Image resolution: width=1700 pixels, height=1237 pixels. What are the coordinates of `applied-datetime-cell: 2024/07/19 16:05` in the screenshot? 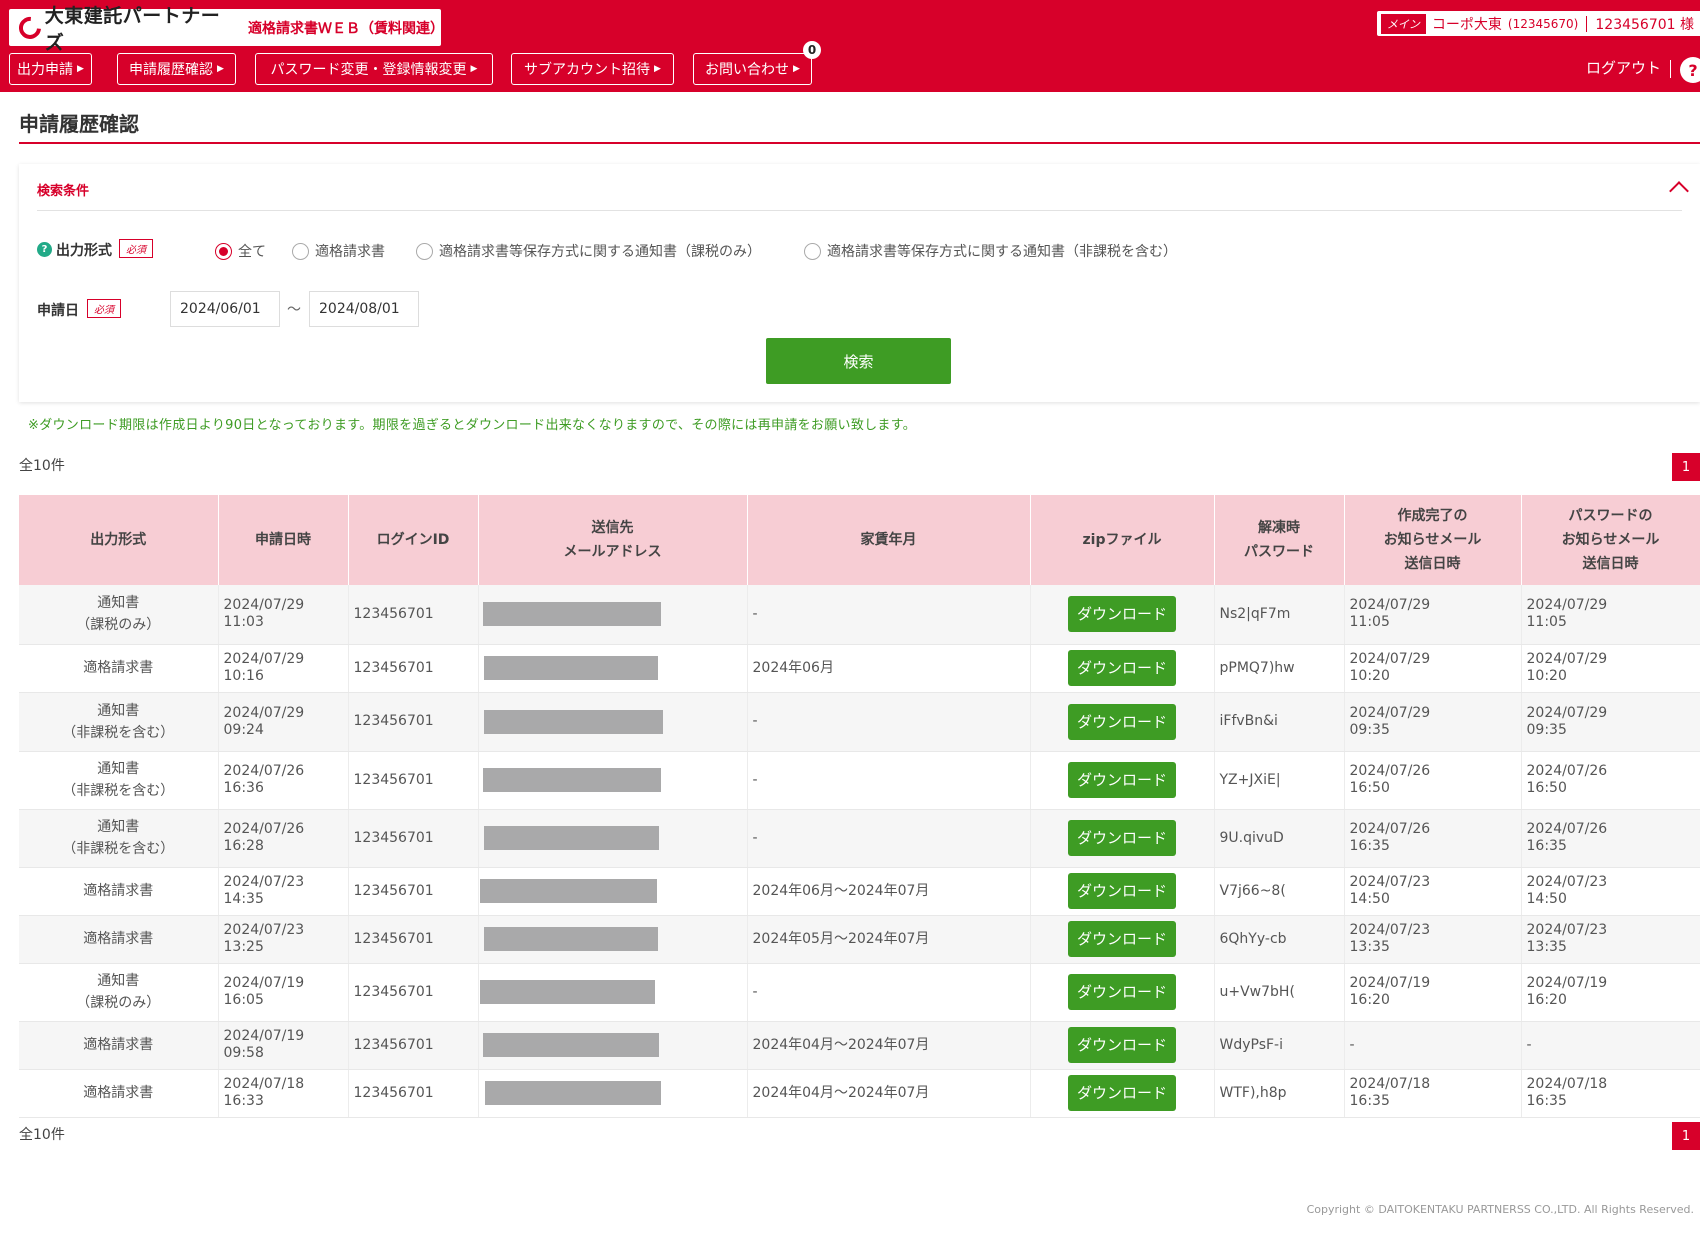 It's located at (283, 992).